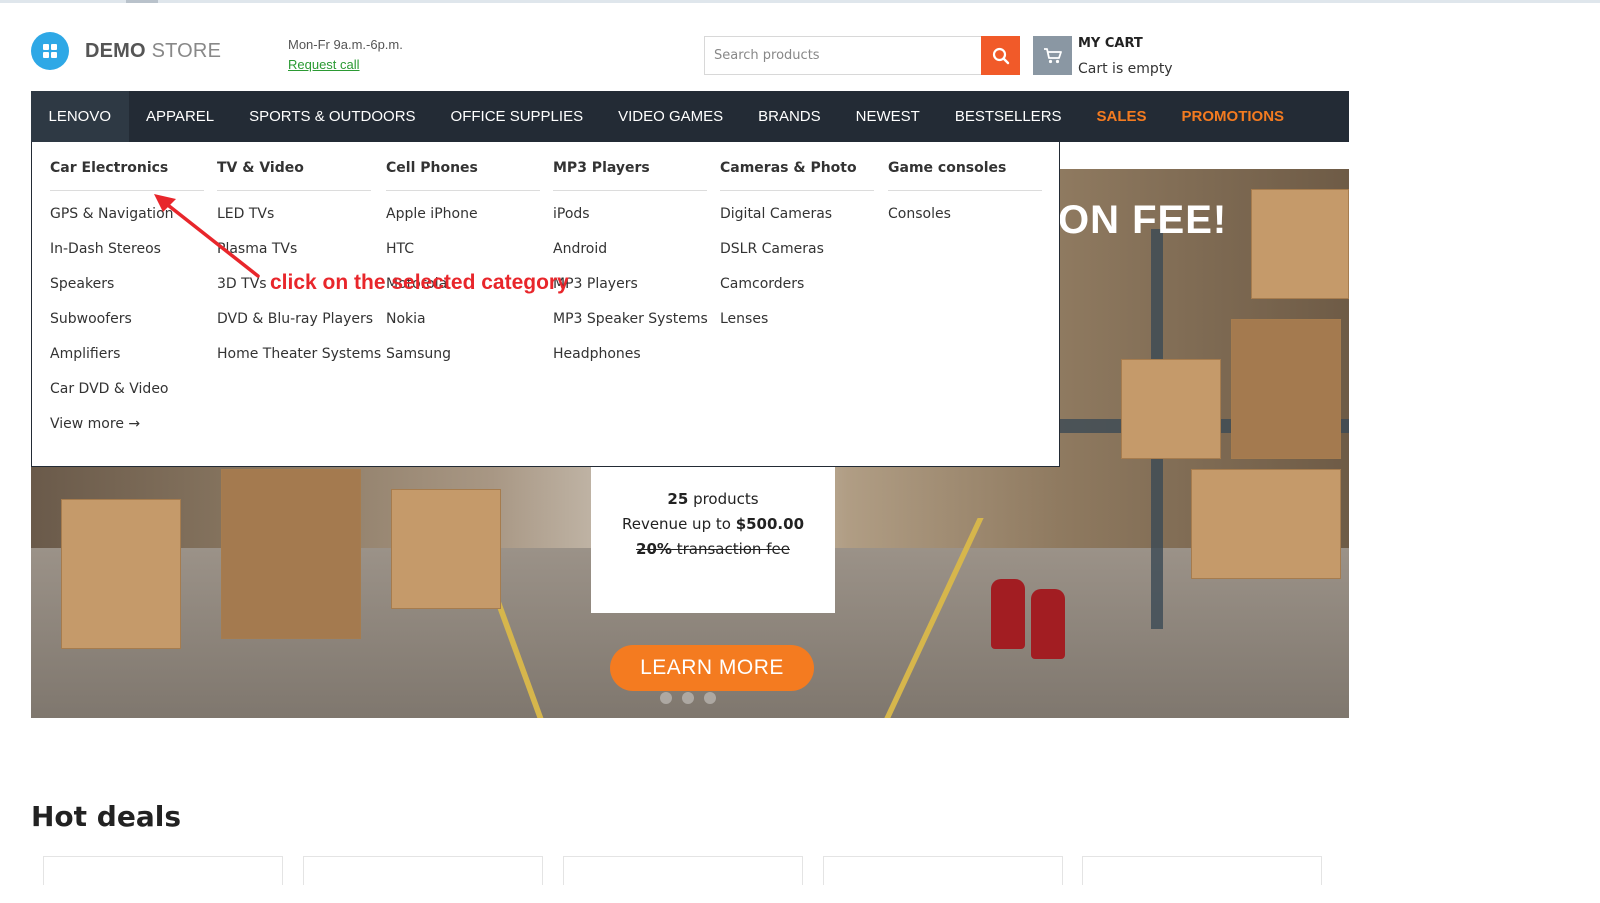 This screenshot has height=903, width=1600. I want to click on menu-item: Home Theater Systems, so click(299, 354).